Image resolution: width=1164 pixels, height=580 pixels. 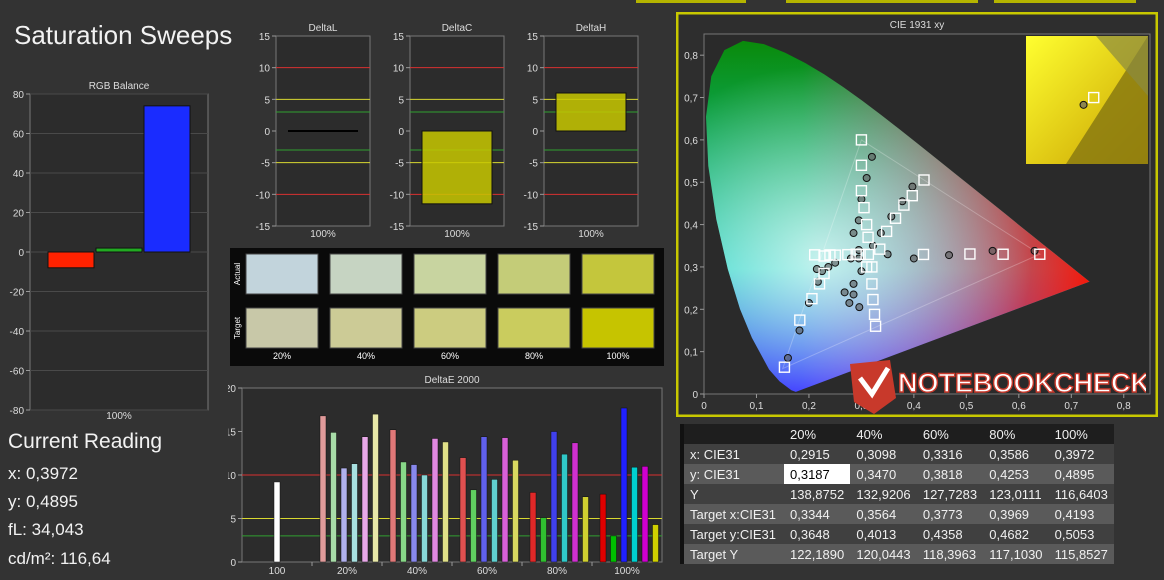 What do you see at coordinates (950, 534) in the screenshot?
I see `table-cell: 0,4358` at bounding box center [950, 534].